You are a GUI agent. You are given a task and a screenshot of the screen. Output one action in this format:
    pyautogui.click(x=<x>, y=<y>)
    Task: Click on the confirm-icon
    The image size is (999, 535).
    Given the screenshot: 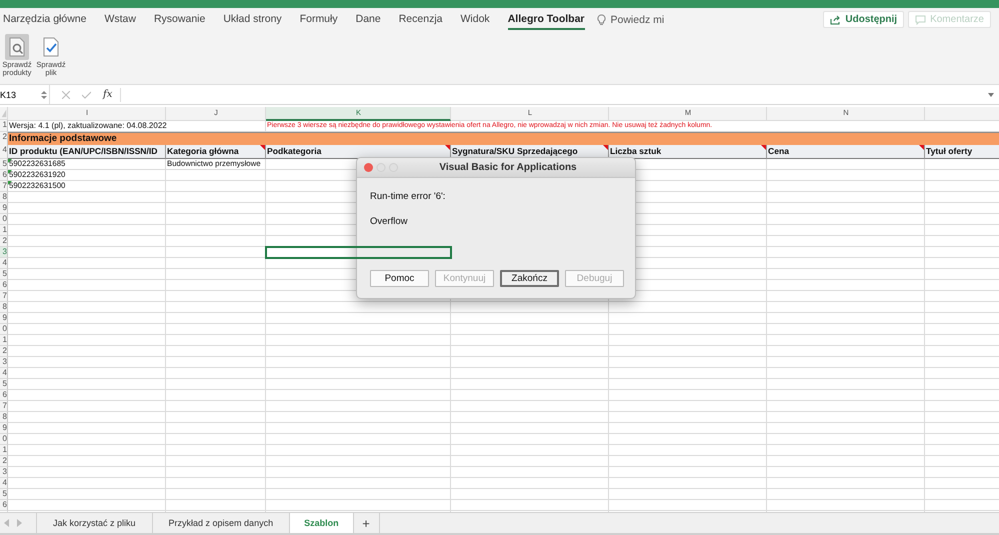 What is the action you would take?
    pyautogui.click(x=86, y=94)
    